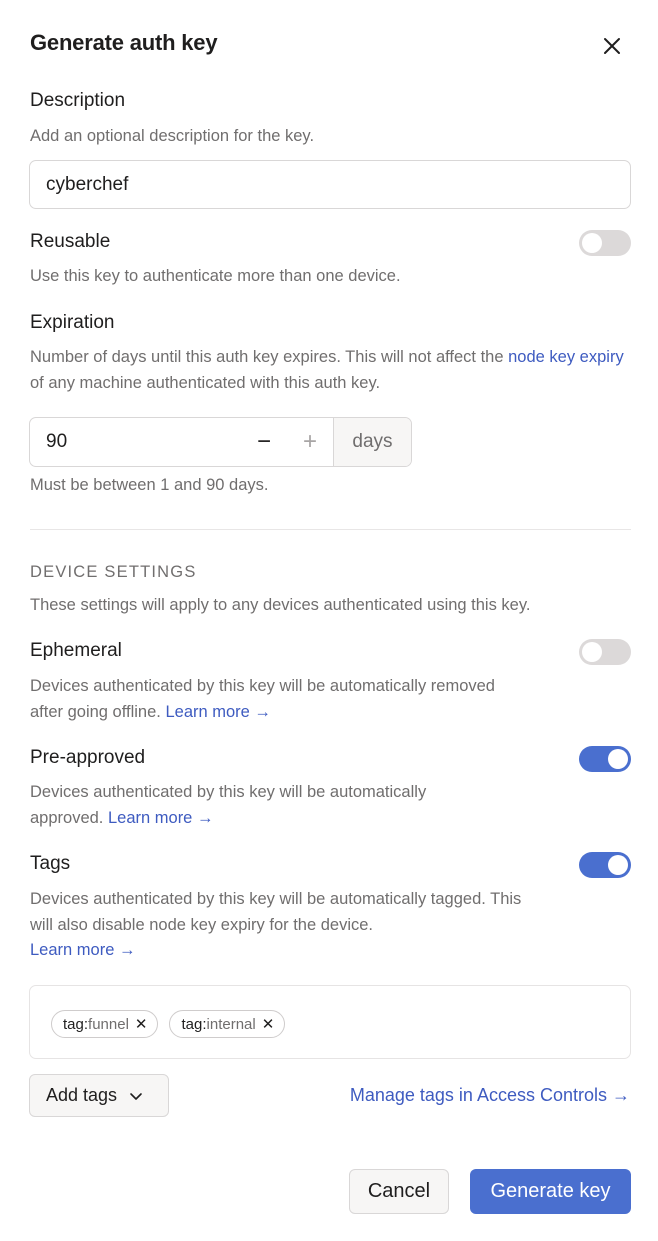 This screenshot has width=658, height=1241. Describe the element at coordinates (605, 243) in the screenshot. I see `reusable-toggle` at that location.